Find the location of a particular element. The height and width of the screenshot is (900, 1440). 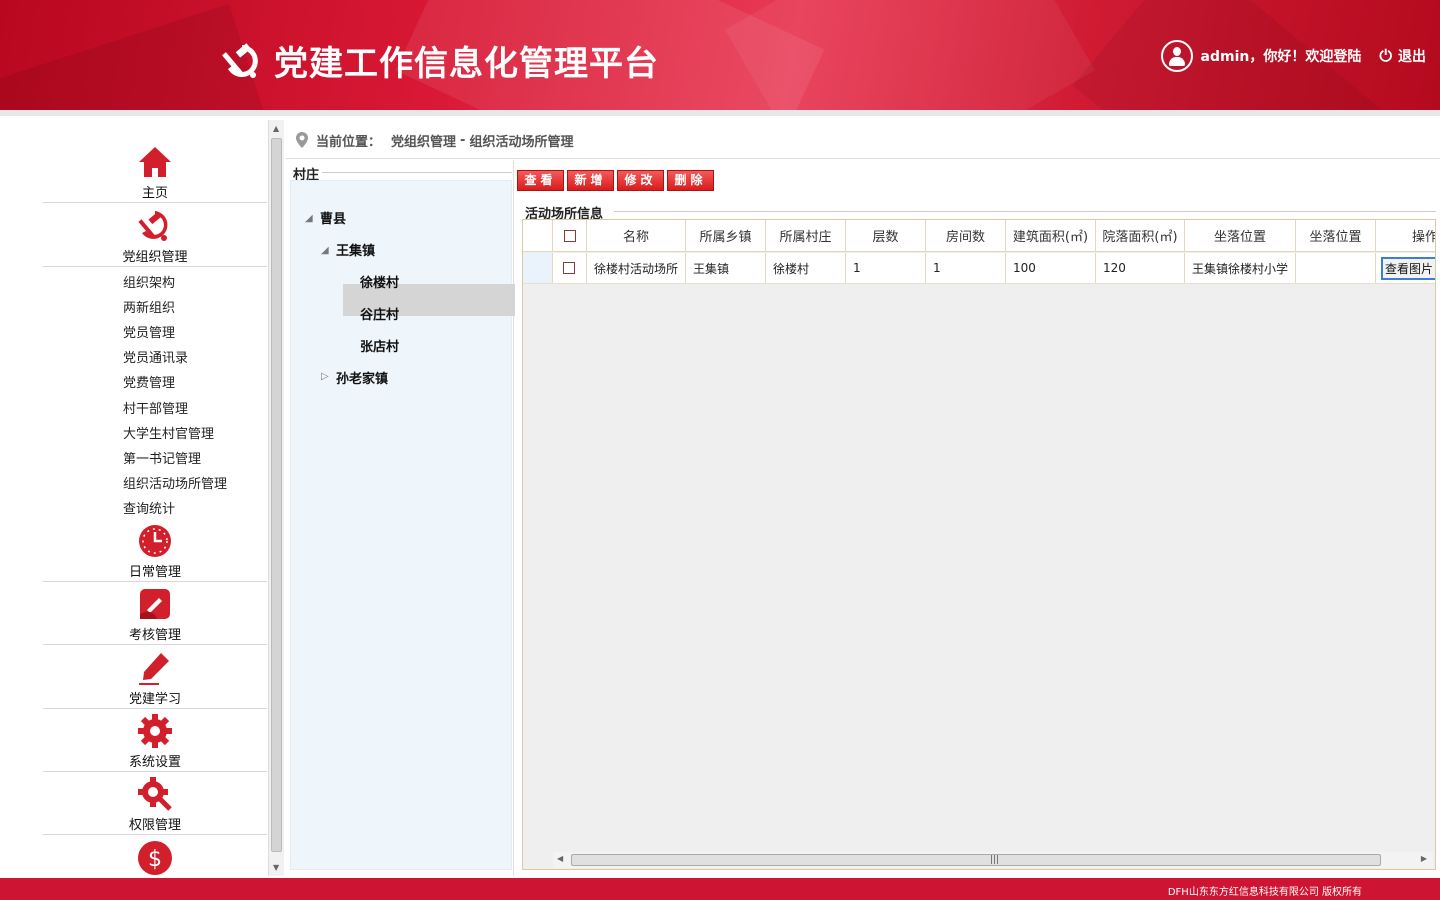

grid-horizontal-scrollbar: ◀ ||| ▶ is located at coordinates (993, 860).